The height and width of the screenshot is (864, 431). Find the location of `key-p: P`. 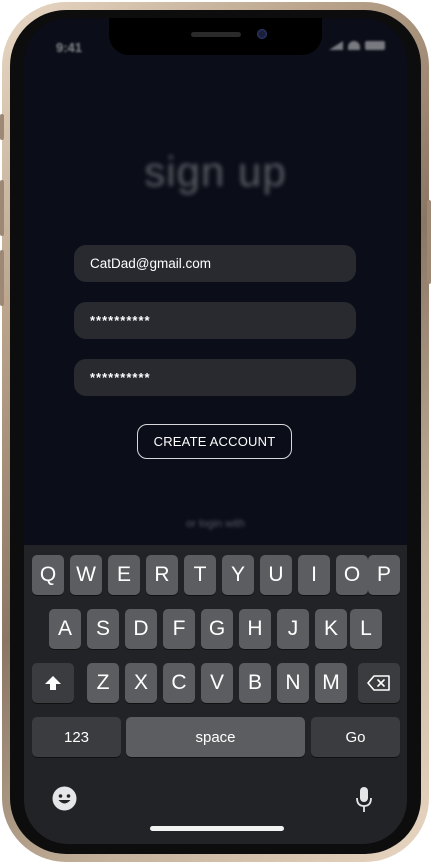

key-p: P is located at coordinates (384, 575).